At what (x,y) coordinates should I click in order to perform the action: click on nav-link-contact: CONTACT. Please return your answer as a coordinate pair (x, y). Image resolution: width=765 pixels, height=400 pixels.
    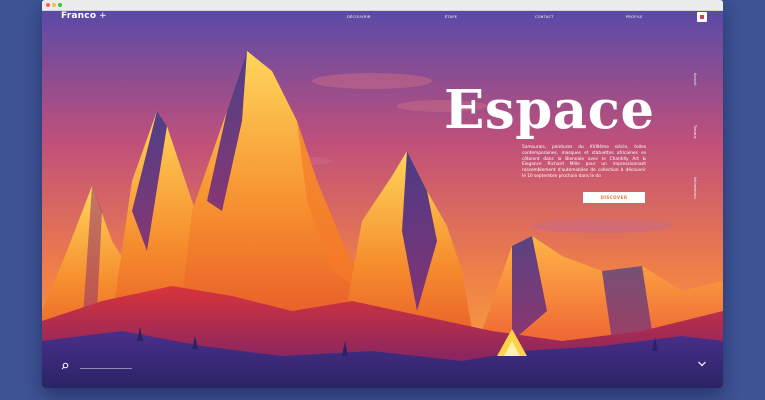
    Looking at the image, I should click on (544, 17).